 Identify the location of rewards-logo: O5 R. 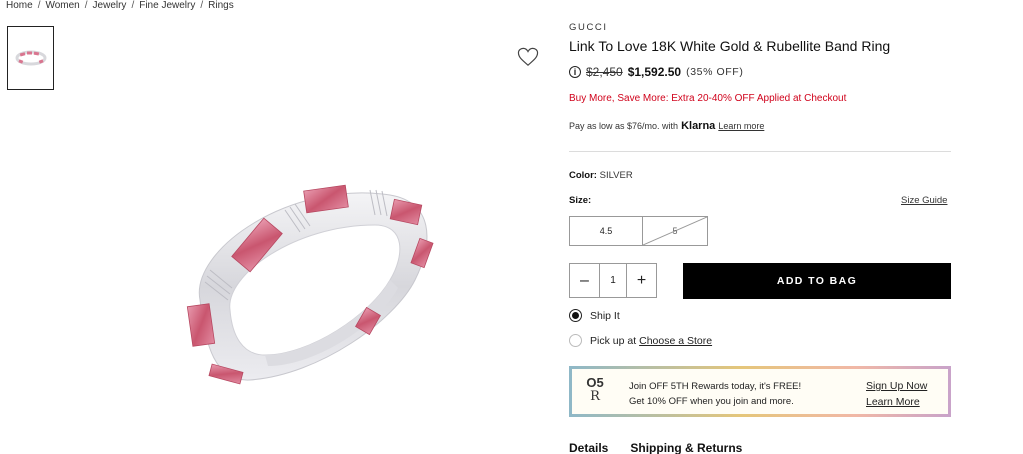
(595, 390).